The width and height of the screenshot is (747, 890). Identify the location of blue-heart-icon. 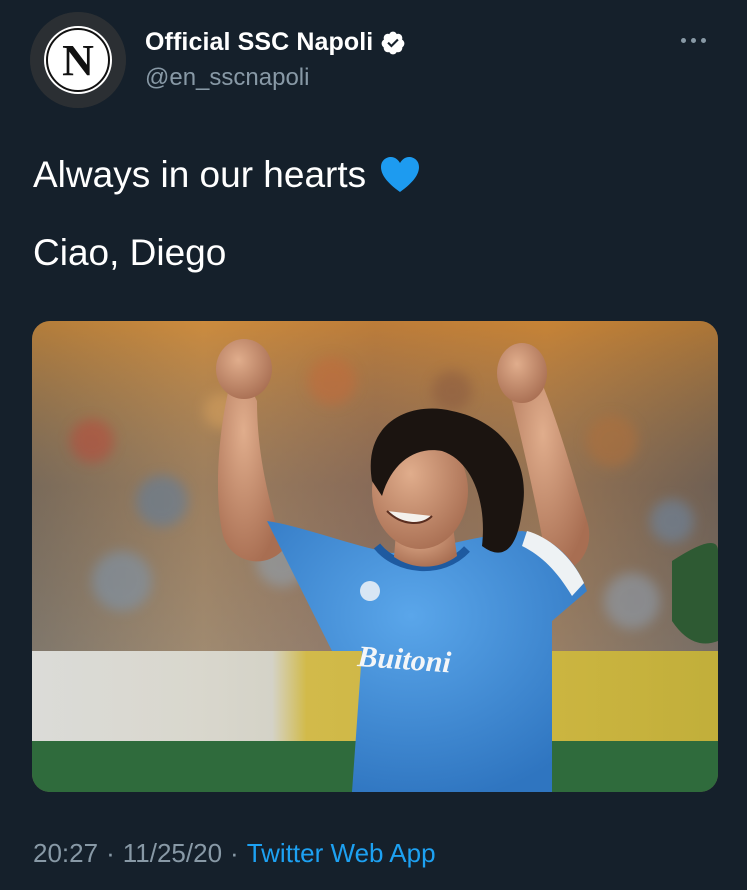
(400, 174).